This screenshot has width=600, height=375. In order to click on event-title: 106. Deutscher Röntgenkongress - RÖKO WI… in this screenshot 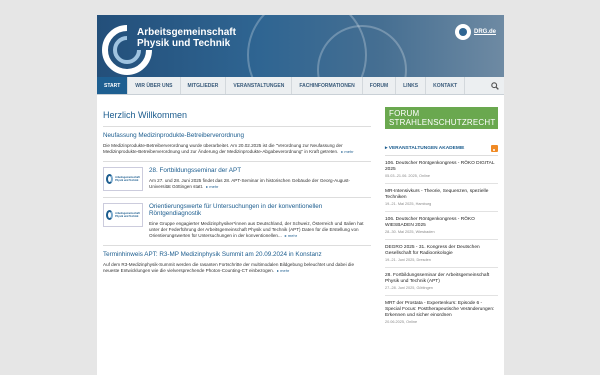, I will do `click(430, 222)`.